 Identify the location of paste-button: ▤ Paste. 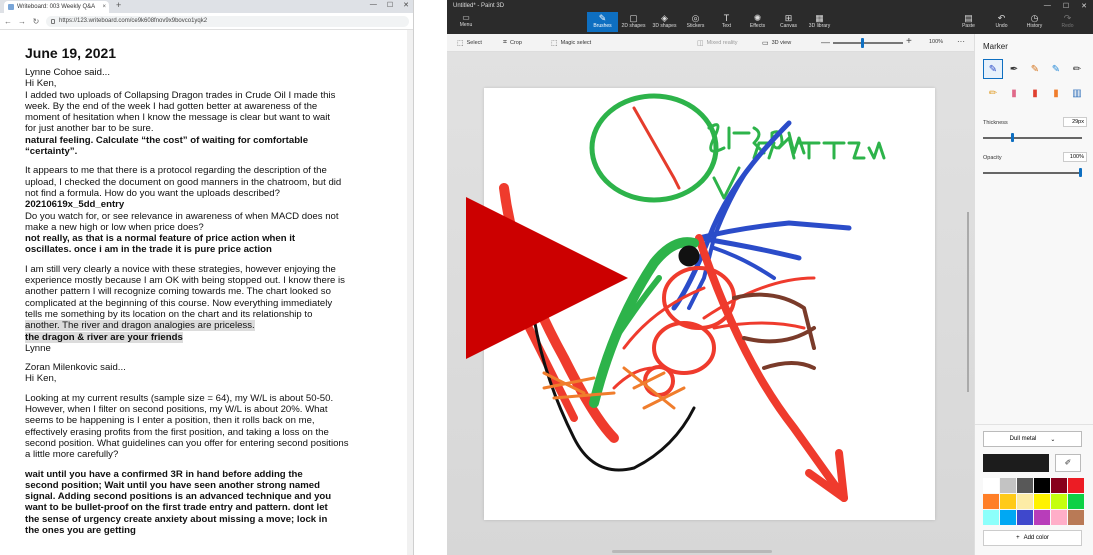
(968, 22).